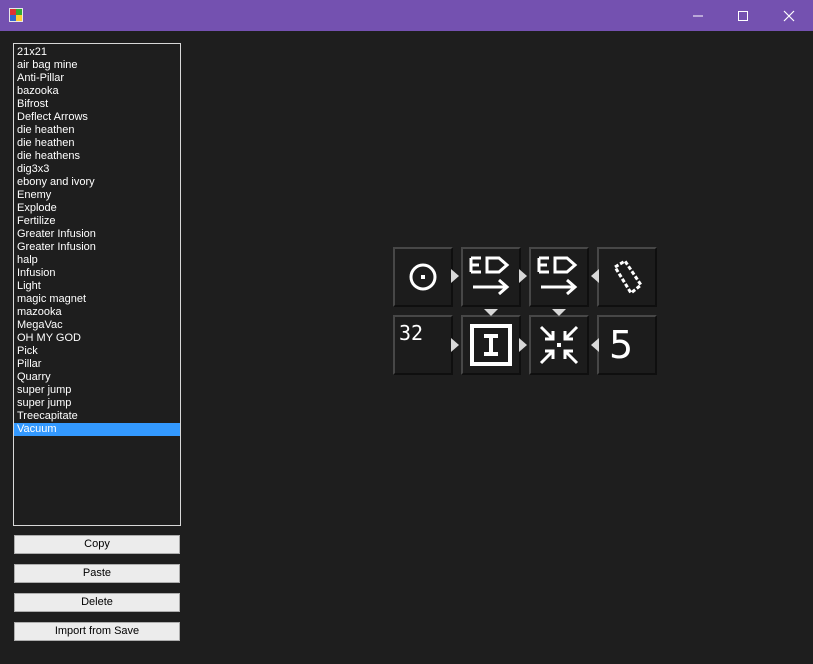 Image resolution: width=813 pixels, height=664 pixels. I want to click on list-item: Bifrost, so click(97, 104).